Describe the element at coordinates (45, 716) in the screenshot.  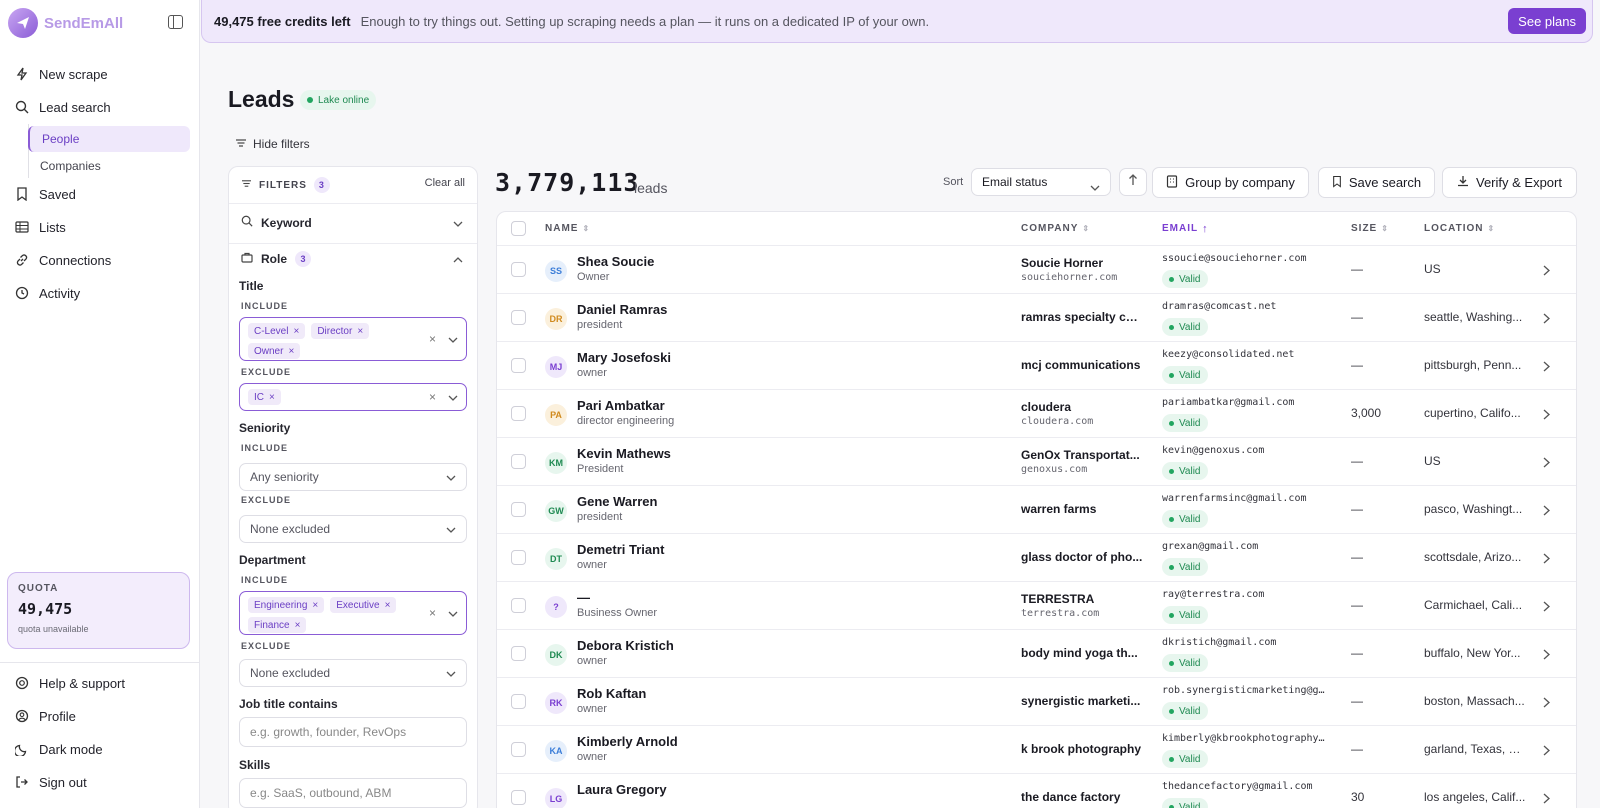
I see `nav-profile: Profile` at that location.